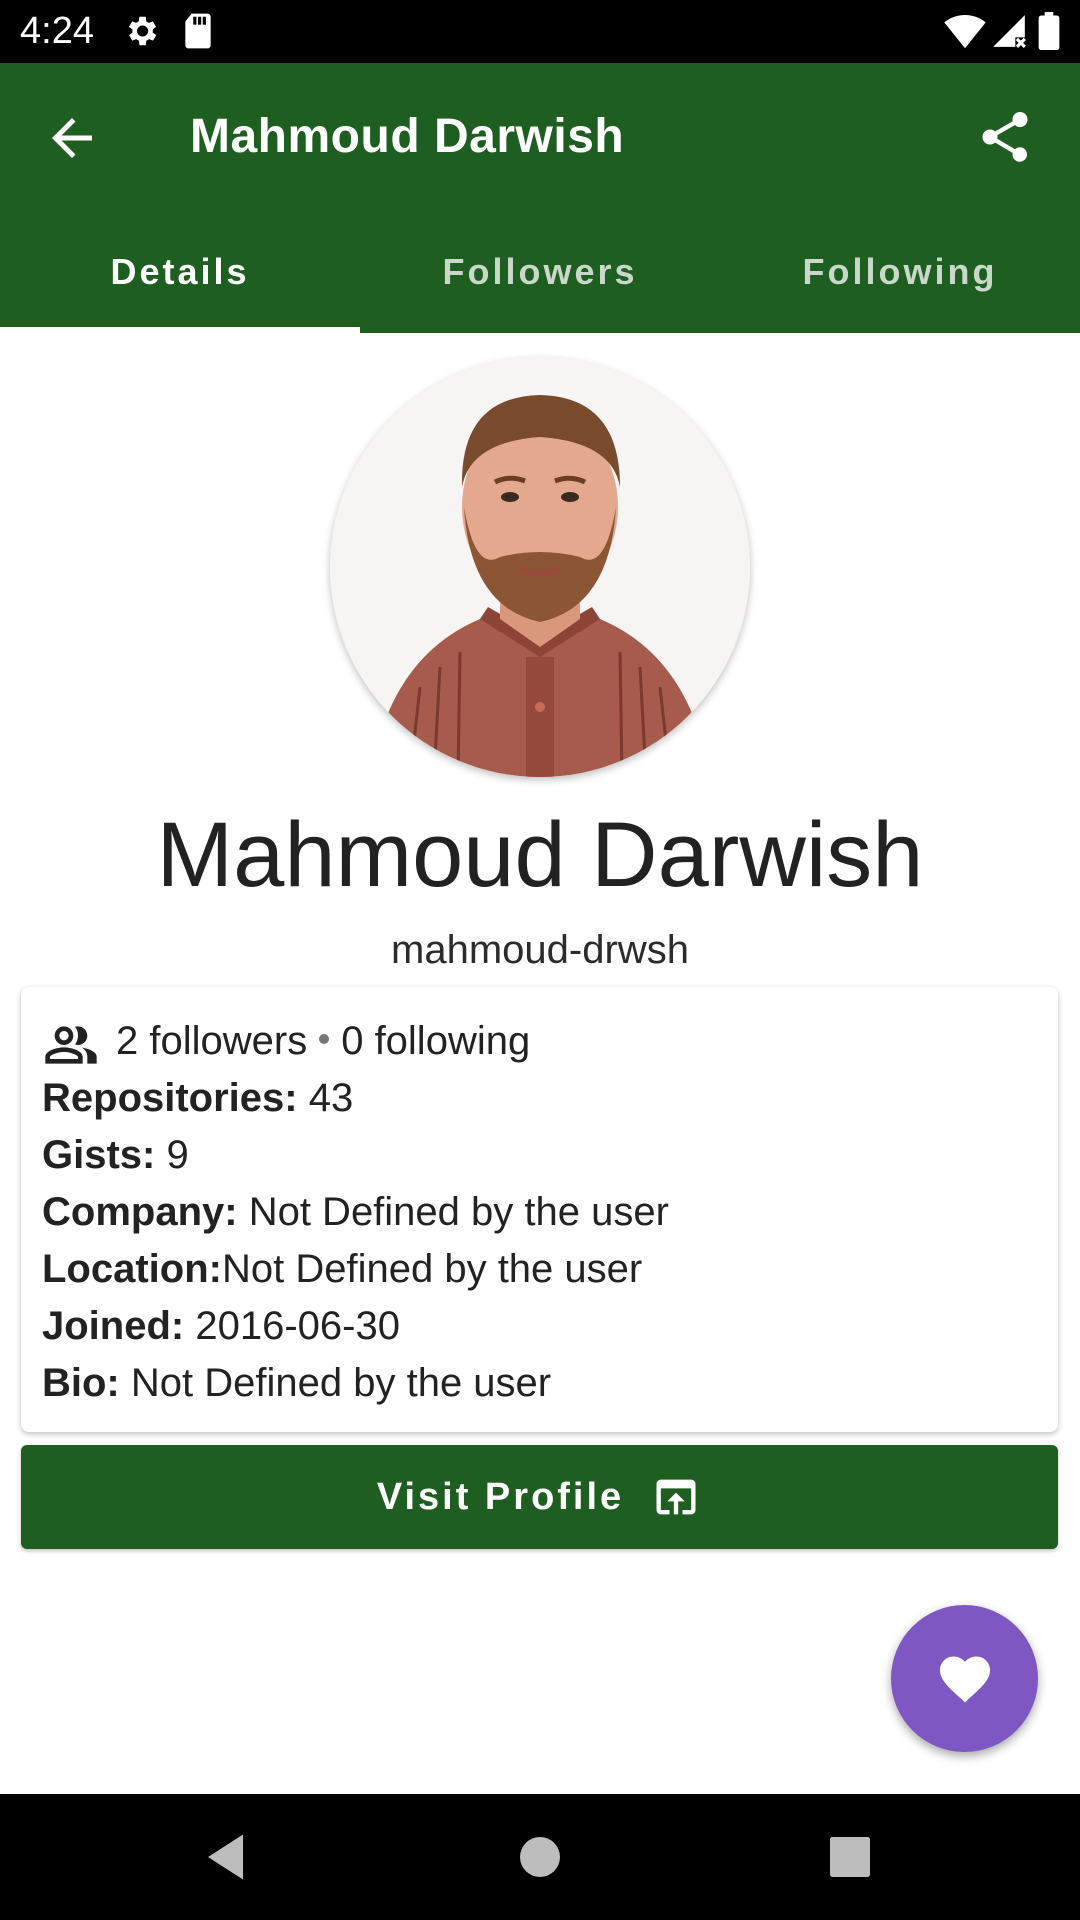 Image resolution: width=1080 pixels, height=1920 pixels. I want to click on company-label: Company:, so click(140, 1212).